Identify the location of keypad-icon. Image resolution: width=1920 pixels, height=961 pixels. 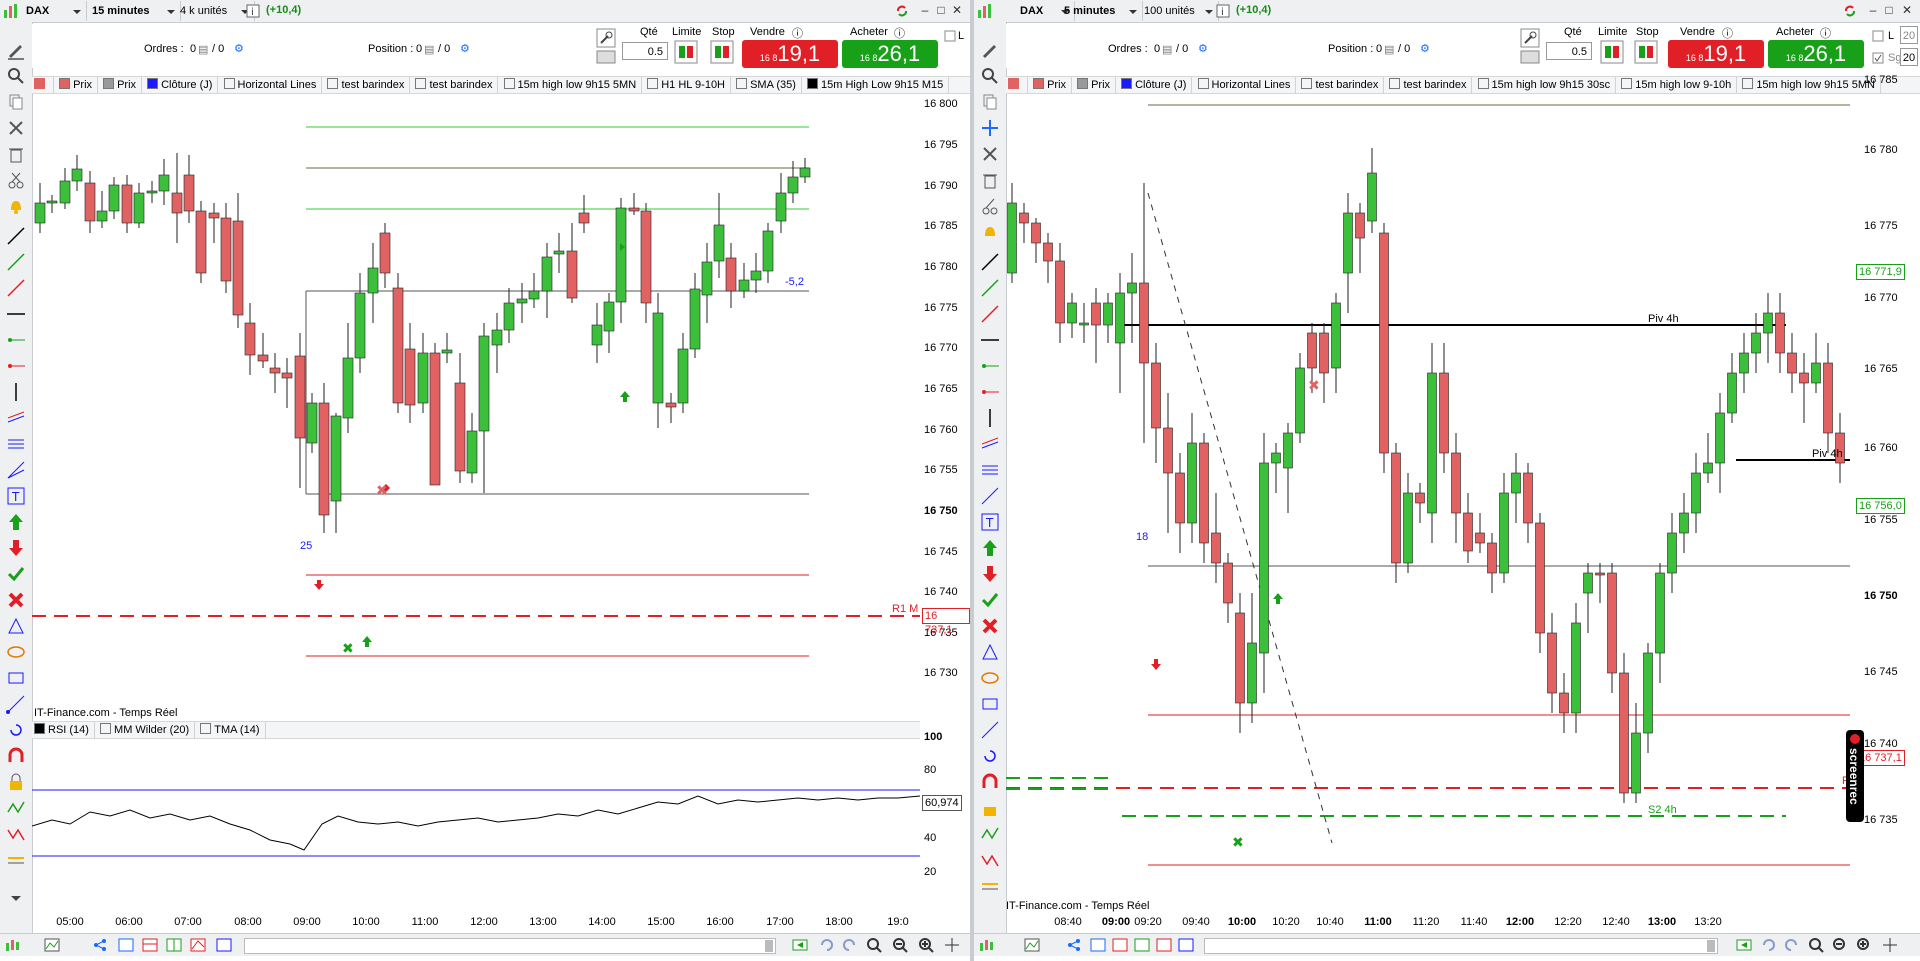
(606, 57).